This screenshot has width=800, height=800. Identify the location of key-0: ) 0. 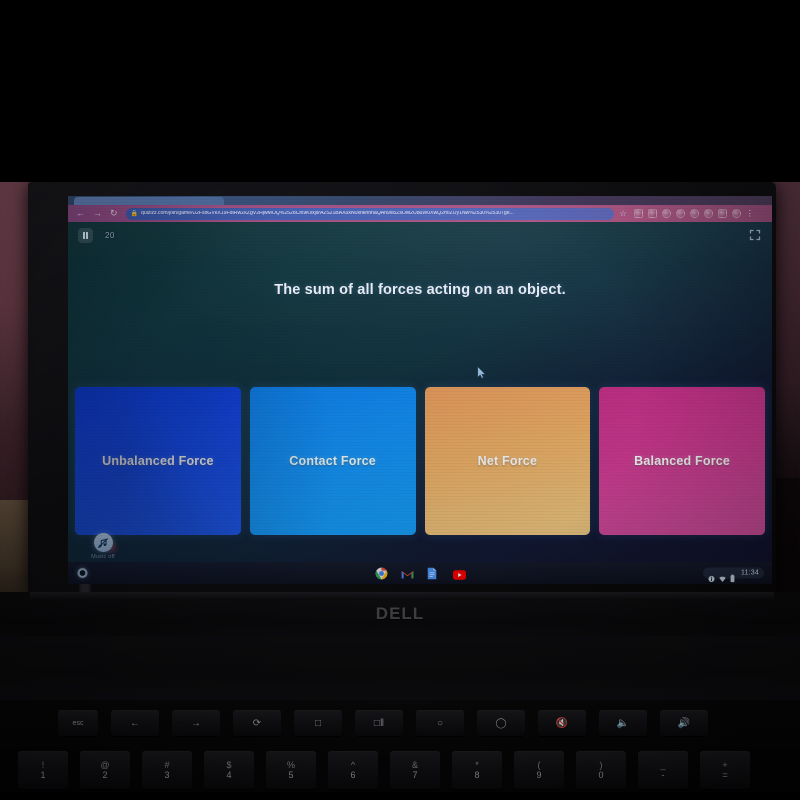
(601, 770).